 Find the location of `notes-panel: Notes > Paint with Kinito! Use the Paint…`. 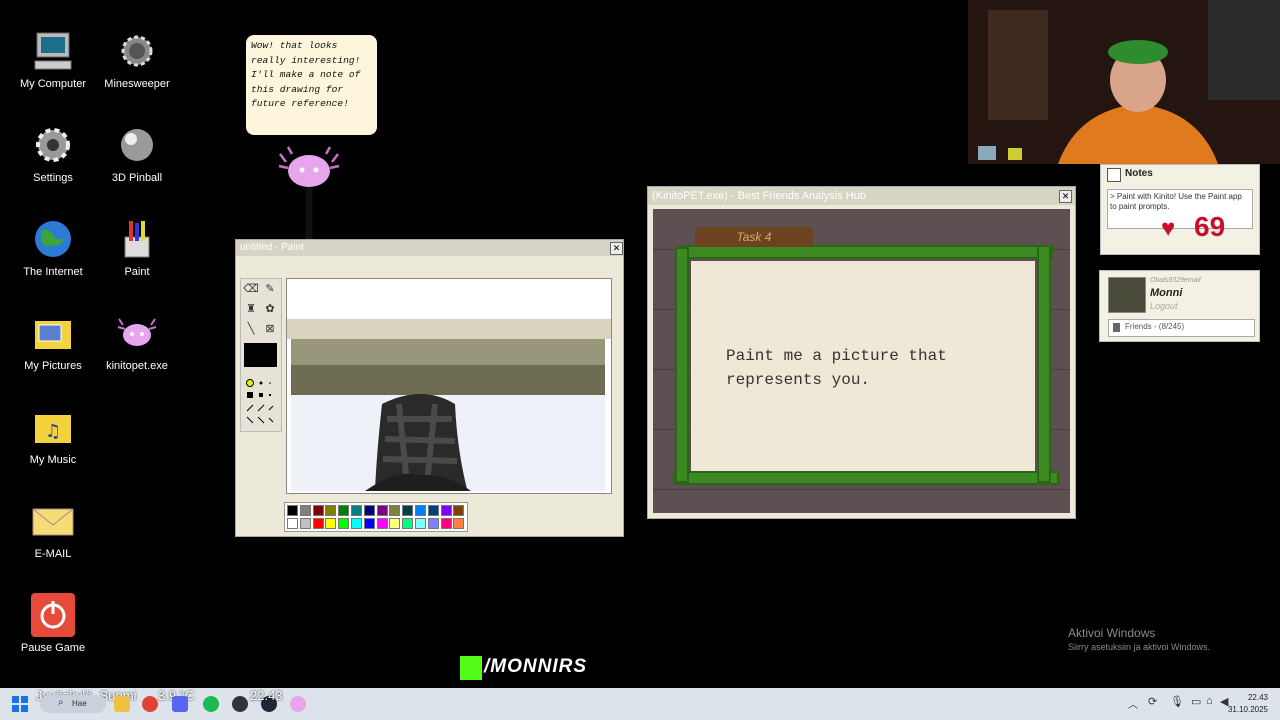

notes-panel: Notes > Paint with Kinito! Use the Paint… is located at coordinates (1180, 209).